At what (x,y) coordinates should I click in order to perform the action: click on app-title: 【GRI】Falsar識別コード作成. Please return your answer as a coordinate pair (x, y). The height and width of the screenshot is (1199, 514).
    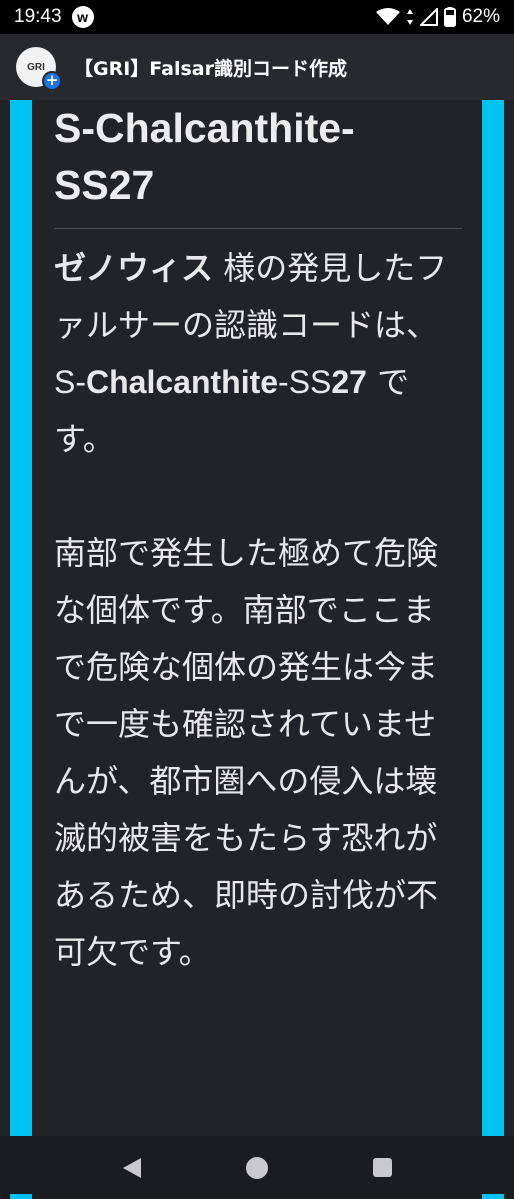
    Looking at the image, I should click on (210, 68).